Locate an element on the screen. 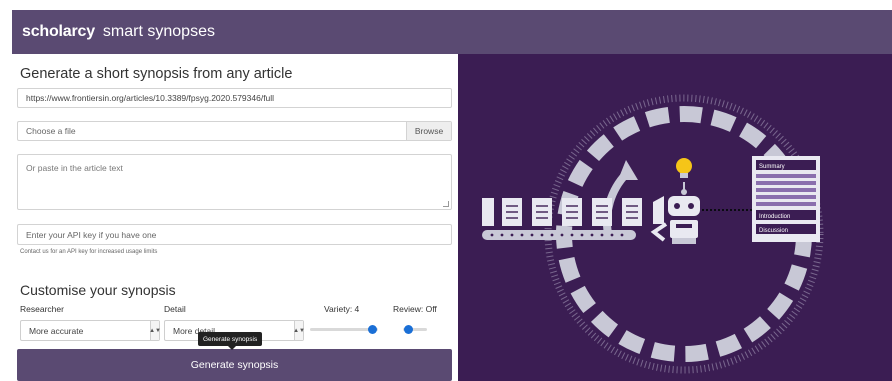  app-title: smart synopses is located at coordinates (158, 31).